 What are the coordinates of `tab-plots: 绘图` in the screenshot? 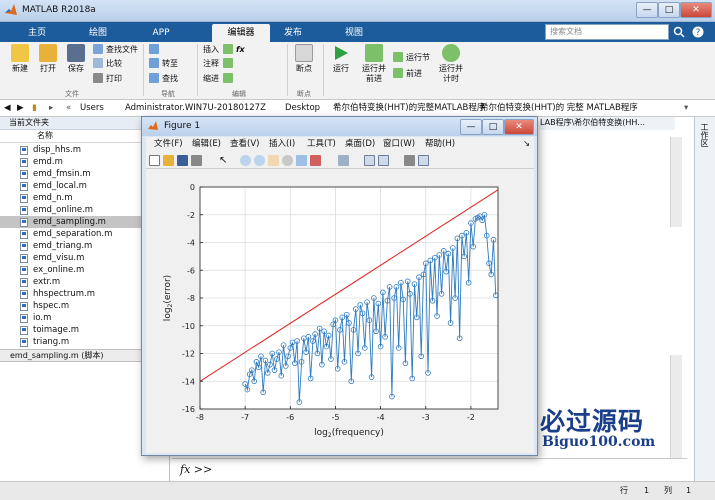 It's located at (98, 33).